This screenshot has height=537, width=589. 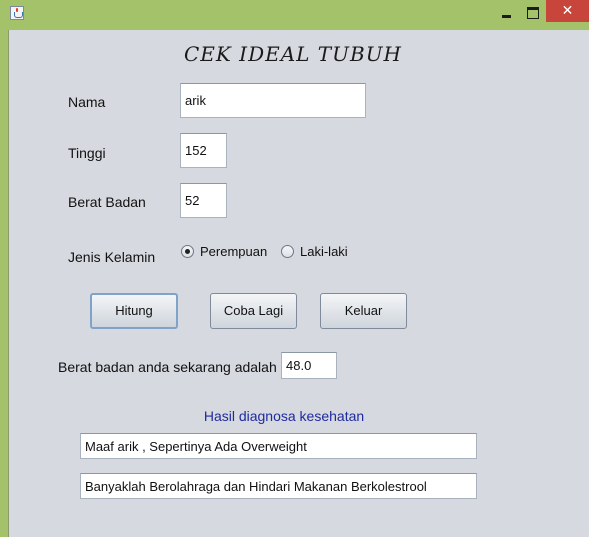 What do you see at coordinates (363, 311) in the screenshot?
I see `keluar-button: Keluar` at bounding box center [363, 311].